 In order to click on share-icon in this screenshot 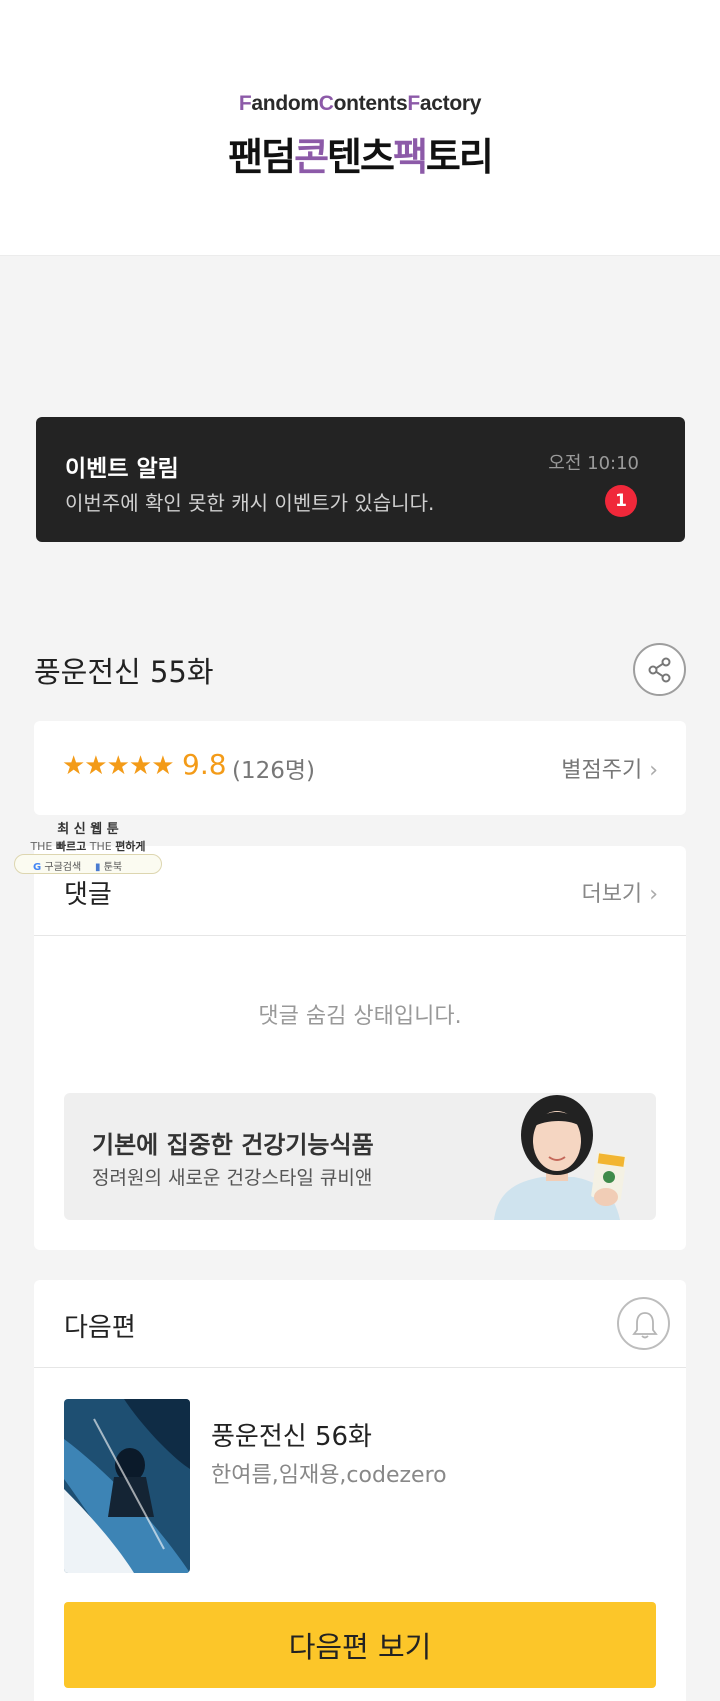, I will do `click(659, 670)`.